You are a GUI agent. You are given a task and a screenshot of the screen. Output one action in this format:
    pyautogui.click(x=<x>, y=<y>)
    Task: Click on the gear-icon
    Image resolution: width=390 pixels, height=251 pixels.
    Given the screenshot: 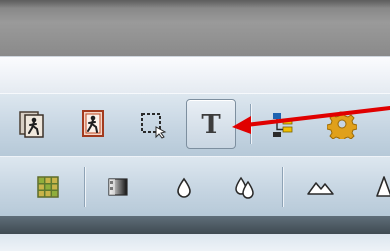 What is the action you would take?
    pyautogui.click(x=342, y=124)
    